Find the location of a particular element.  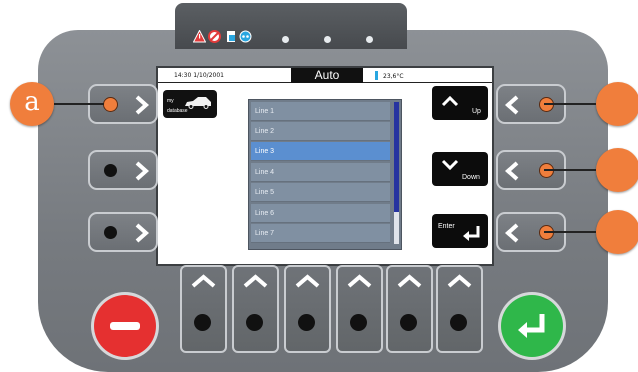

status-time-date: 14:30 1/10/2001 is located at coordinates (199, 75).